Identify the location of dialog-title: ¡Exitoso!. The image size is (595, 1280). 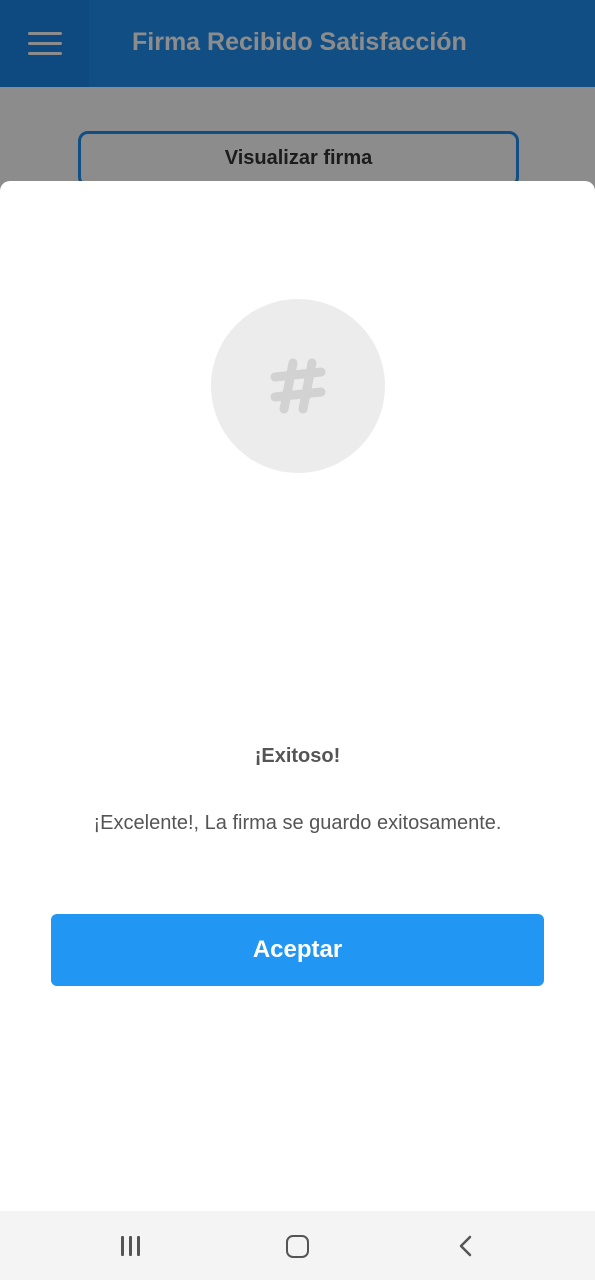
(297, 756).